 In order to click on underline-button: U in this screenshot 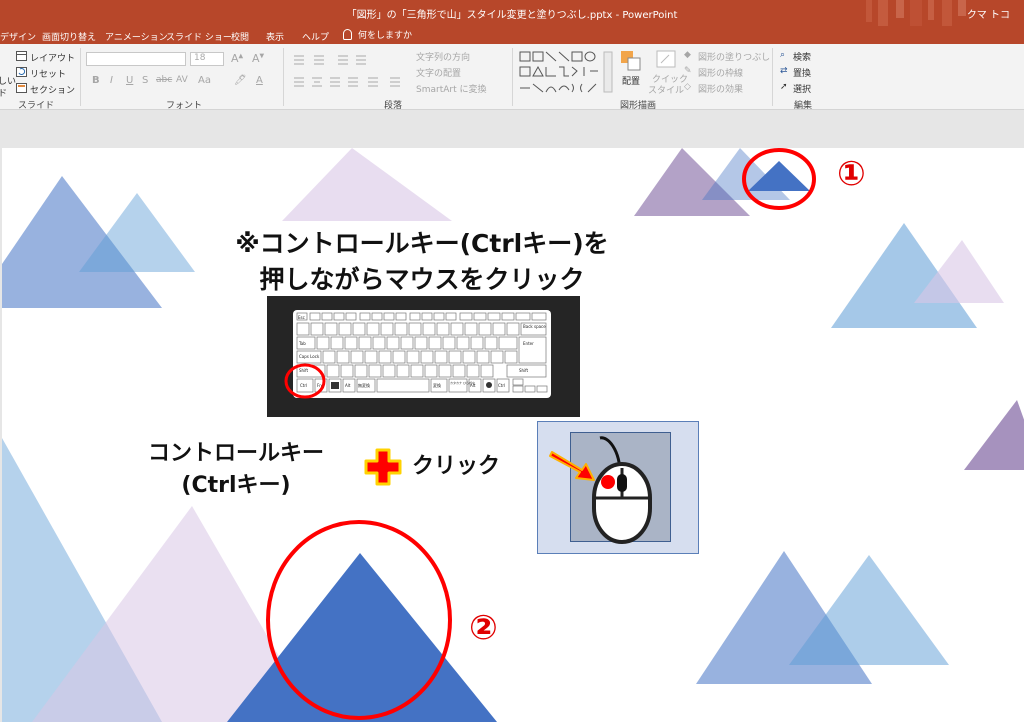, I will do `click(129, 80)`.